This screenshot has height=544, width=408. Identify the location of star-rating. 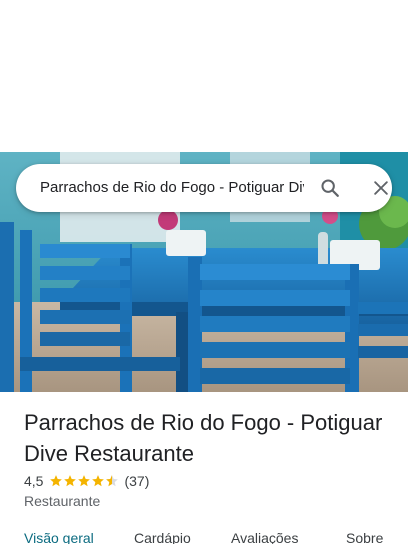
(84, 481).